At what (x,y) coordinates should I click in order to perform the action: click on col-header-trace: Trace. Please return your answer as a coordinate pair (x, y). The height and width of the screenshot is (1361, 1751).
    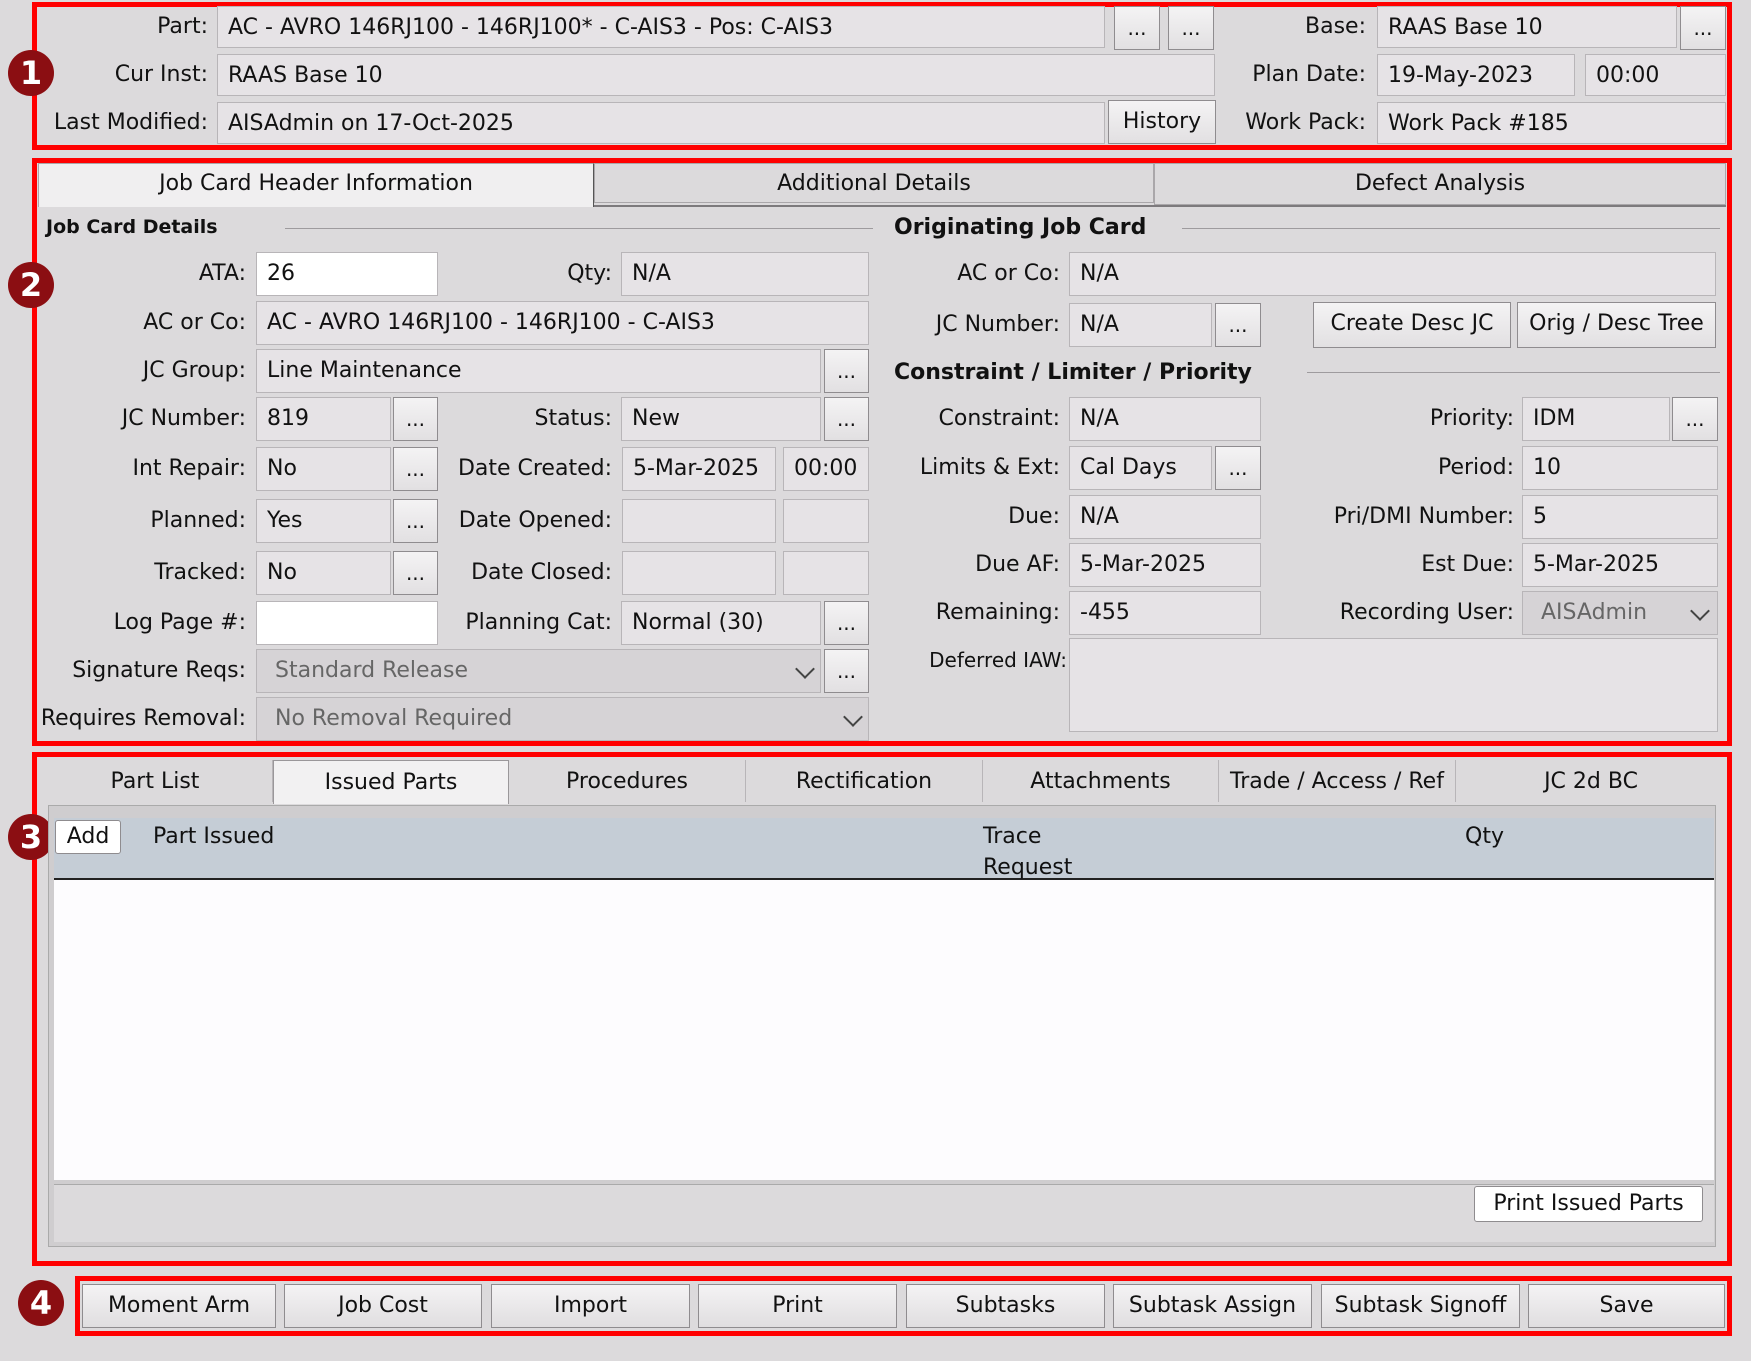
    Looking at the image, I should click on (1012, 836).